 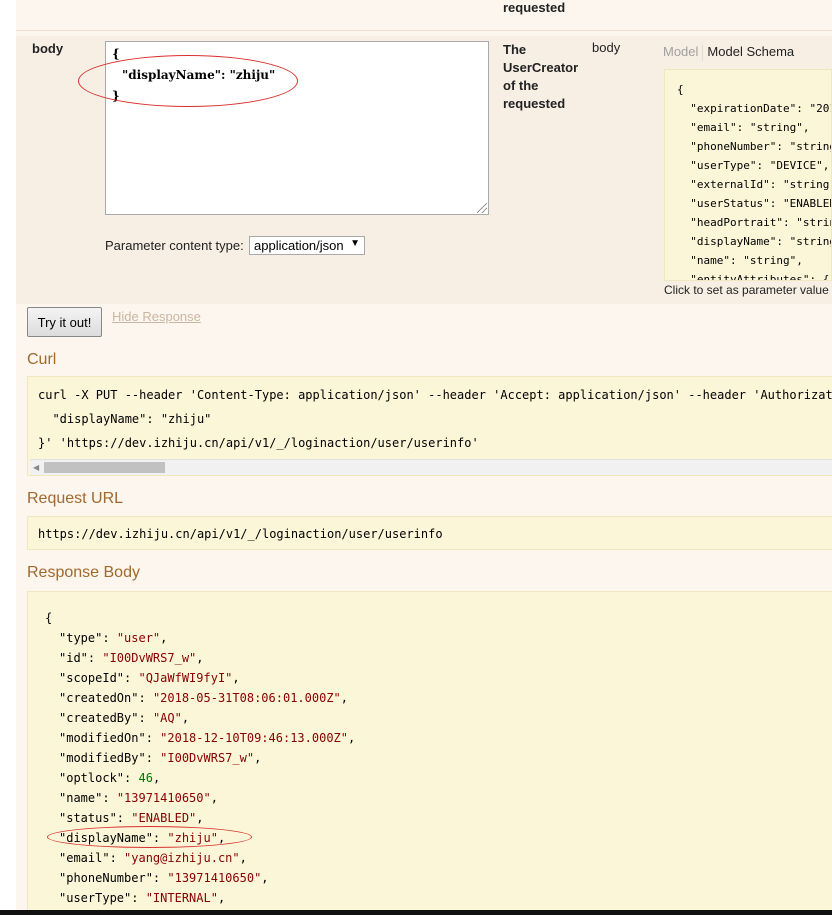 I want to click on response-value: "QJaWfWI9fyI", so click(x=185, y=678).